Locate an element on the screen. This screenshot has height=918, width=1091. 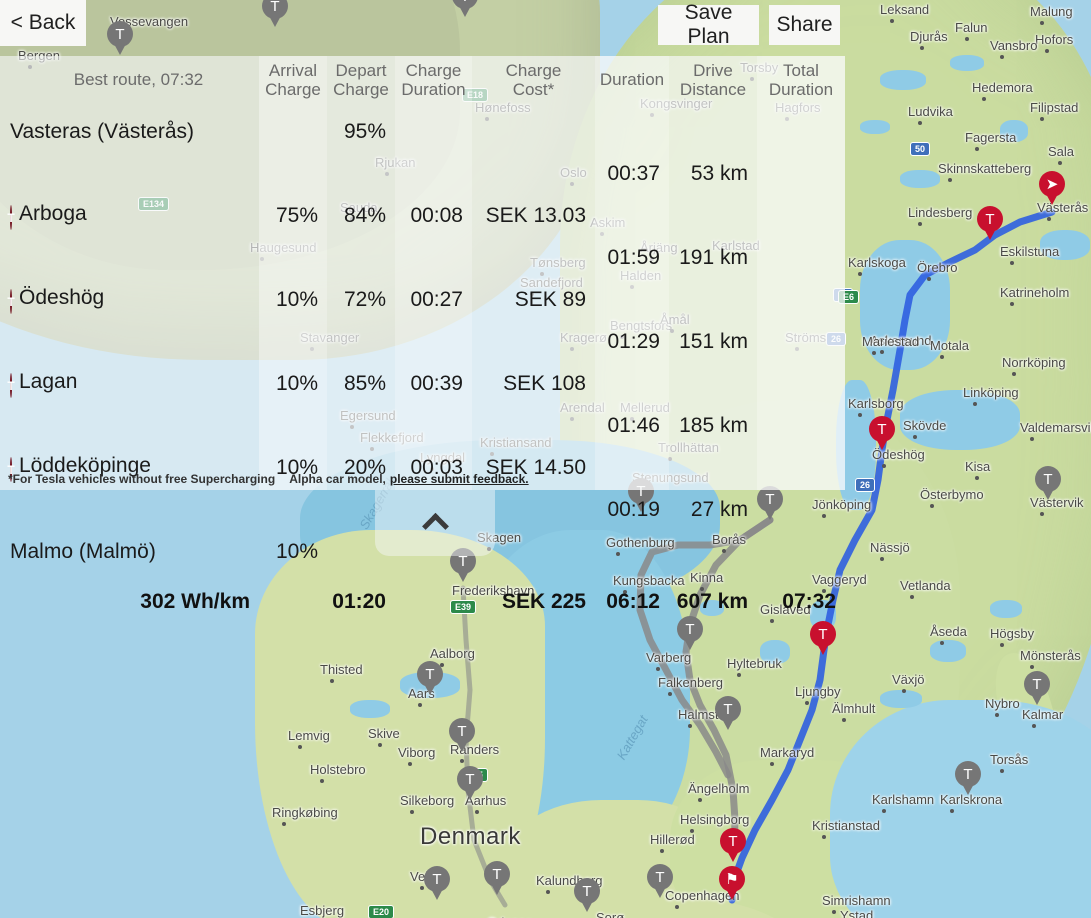
map-place-label: Skive is located at coordinates (384, 733).